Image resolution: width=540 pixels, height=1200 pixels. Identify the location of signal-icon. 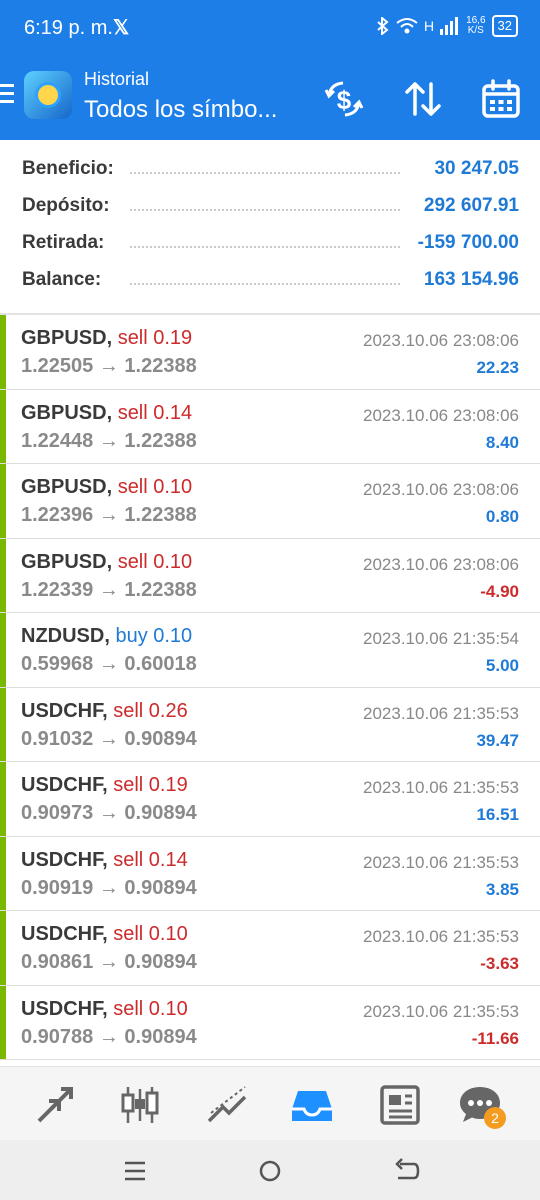
(449, 26).